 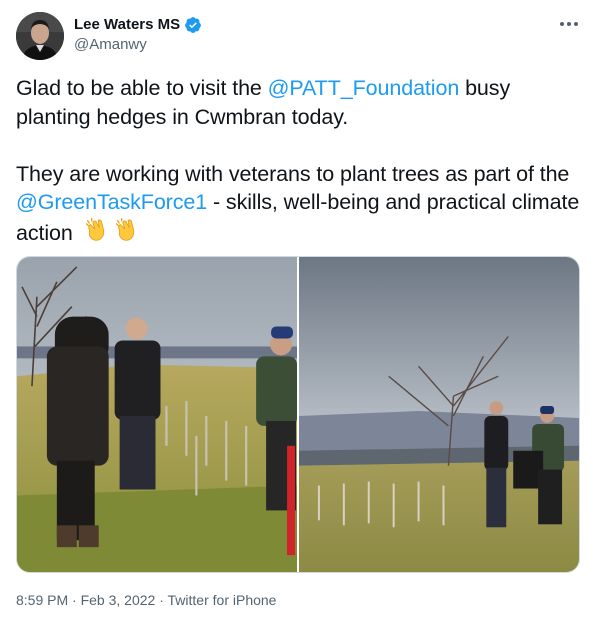 I want to click on tweet-text-segment: Glad to be able to visit the, so click(x=142, y=88).